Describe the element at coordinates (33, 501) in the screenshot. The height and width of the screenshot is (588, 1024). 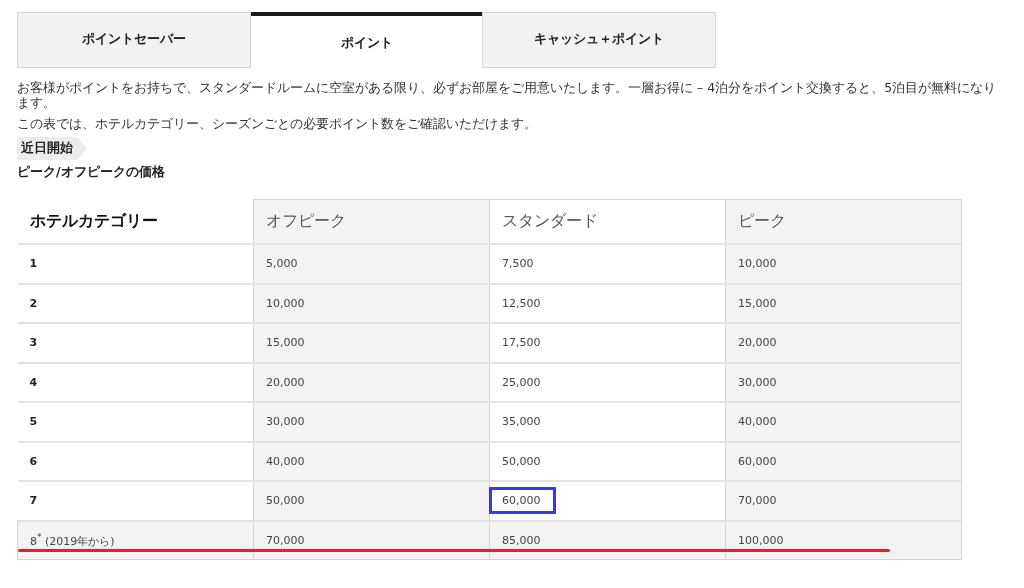
I see `table-cell: 7` at that location.